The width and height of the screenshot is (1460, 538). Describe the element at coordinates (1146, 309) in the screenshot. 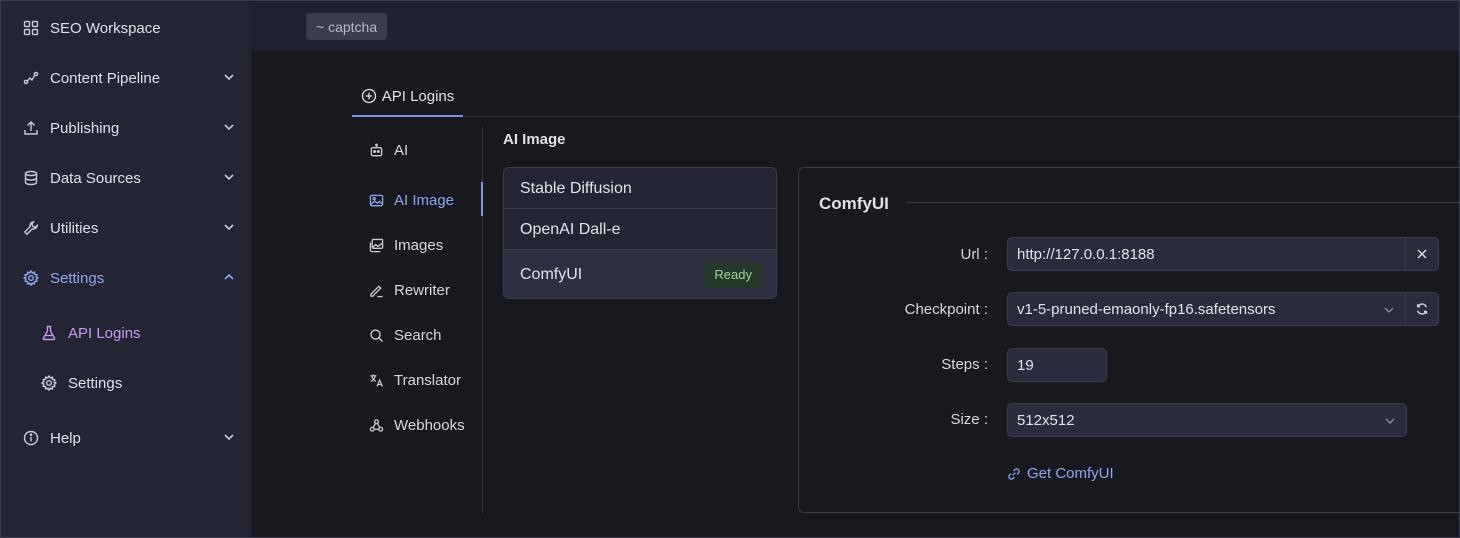

I see `checkpoint-value: v1-5-pruned-emaonly-fp16.safetensors` at that location.